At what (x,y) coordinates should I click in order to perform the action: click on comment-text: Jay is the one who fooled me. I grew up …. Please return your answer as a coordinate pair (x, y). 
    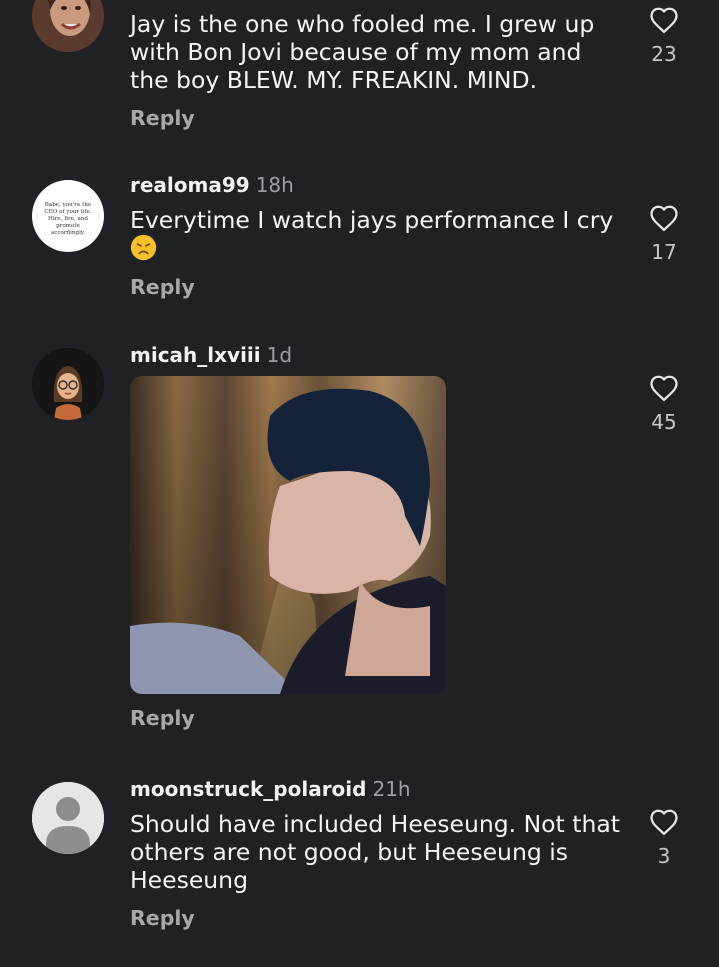
    Looking at the image, I should click on (362, 52).